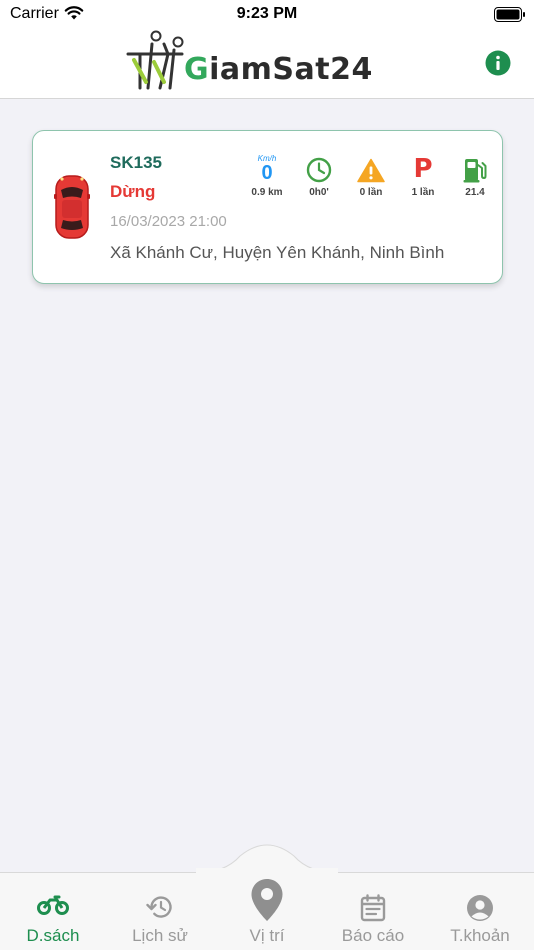 This screenshot has width=534, height=950. Describe the element at coordinates (267, 935) in the screenshot. I see `tab-location-label: Vị trí` at that location.